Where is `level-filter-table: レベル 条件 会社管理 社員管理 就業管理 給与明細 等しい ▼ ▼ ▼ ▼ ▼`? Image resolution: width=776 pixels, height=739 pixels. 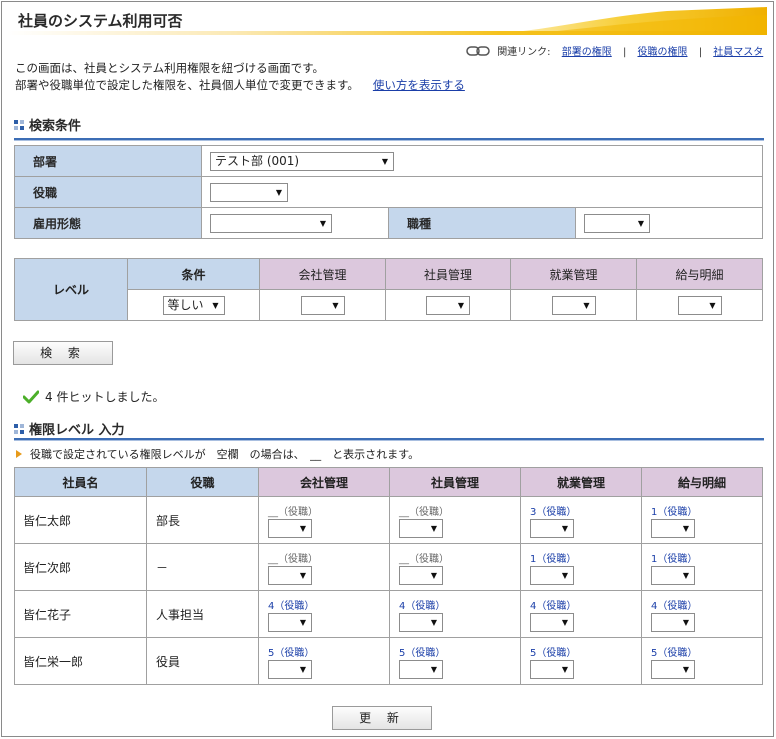 level-filter-table: レベル 条件 会社管理 社員管理 就業管理 給与明細 等しい ▼ ▼ ▼ ▼ ▼ is located at coordinates (388, 289).